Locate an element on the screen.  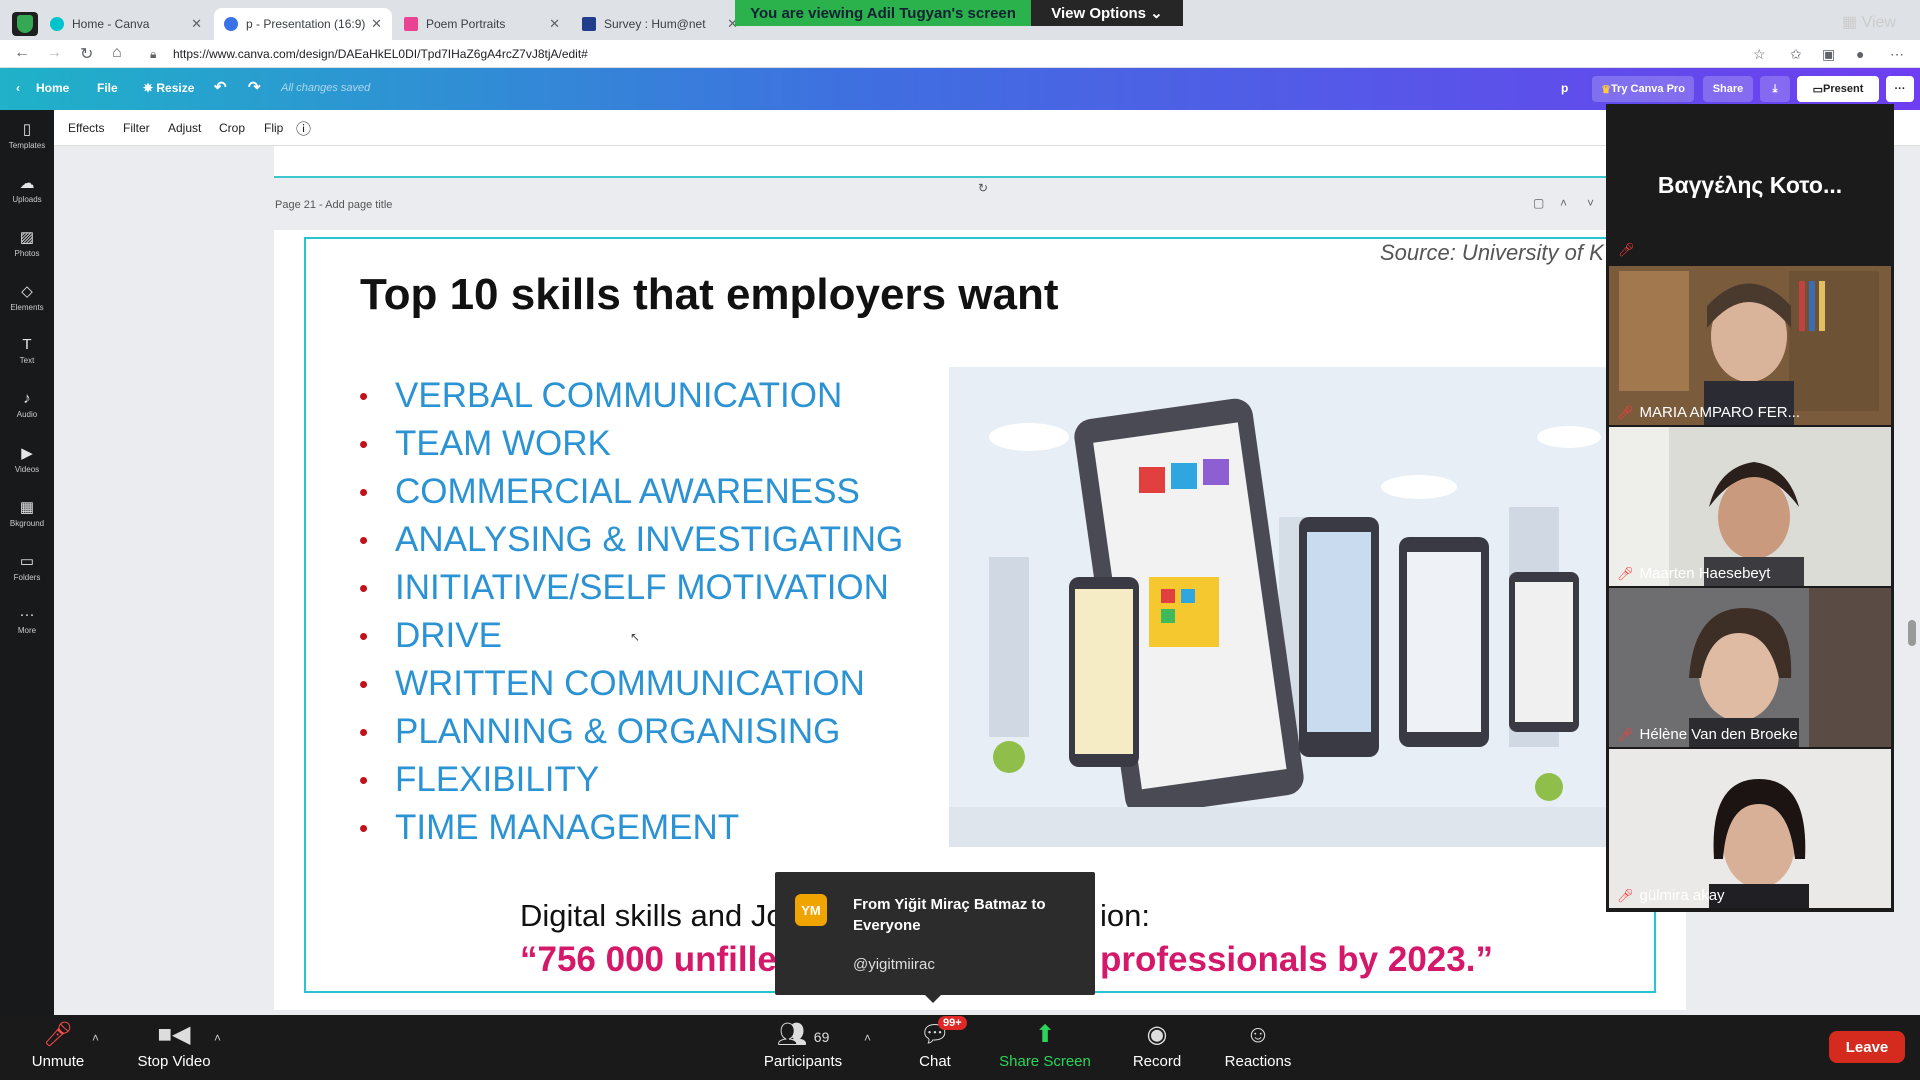
view-button: ▦ View is located at coordinates (1869, 22).